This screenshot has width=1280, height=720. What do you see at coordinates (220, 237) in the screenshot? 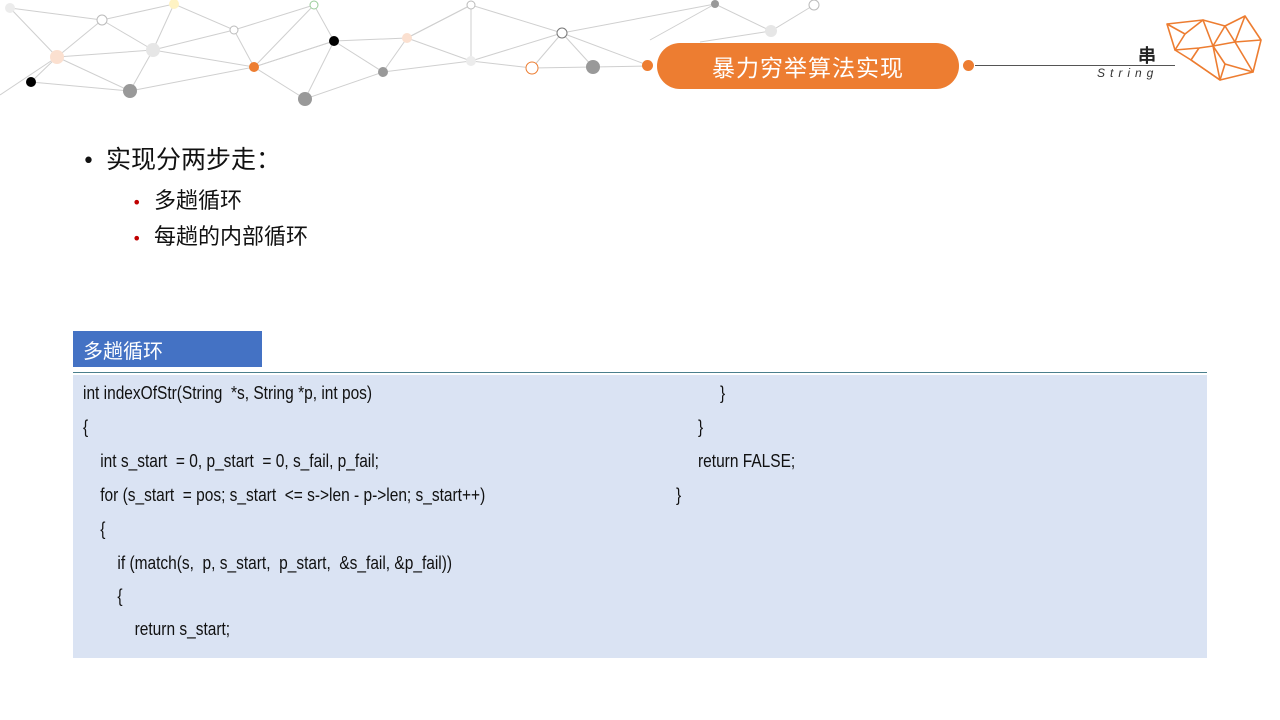
I see `bullet-sub-2: • 每趟的内部循环` at bounding box center [220, 237].